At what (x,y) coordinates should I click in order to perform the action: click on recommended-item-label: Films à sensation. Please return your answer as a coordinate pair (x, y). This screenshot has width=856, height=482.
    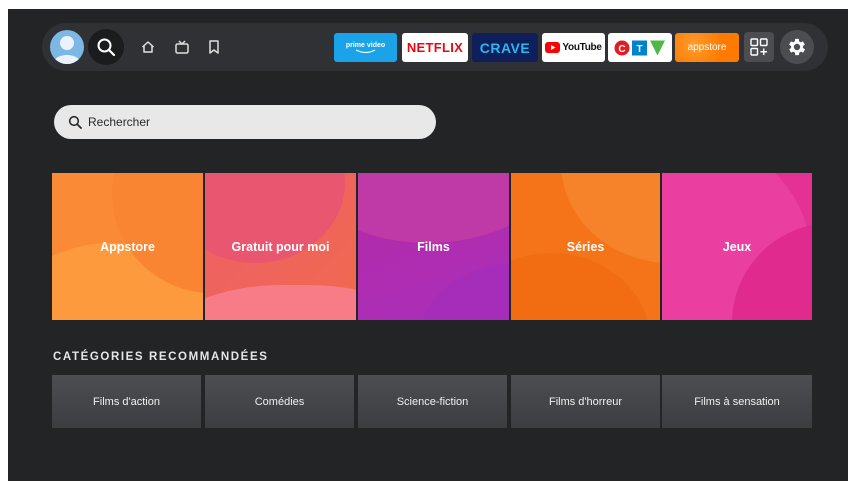
    Looking at the image, I should click on (737, 401).